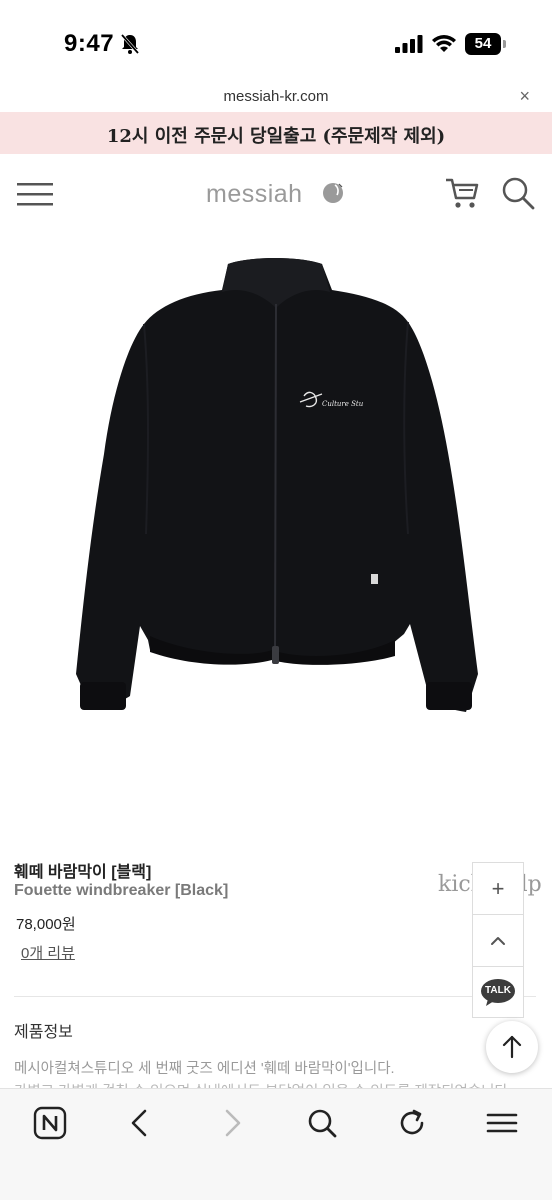  What do you see at coordinates (275, 996) in the screenshot?
I see `divider` at bounding box center [275, 996].